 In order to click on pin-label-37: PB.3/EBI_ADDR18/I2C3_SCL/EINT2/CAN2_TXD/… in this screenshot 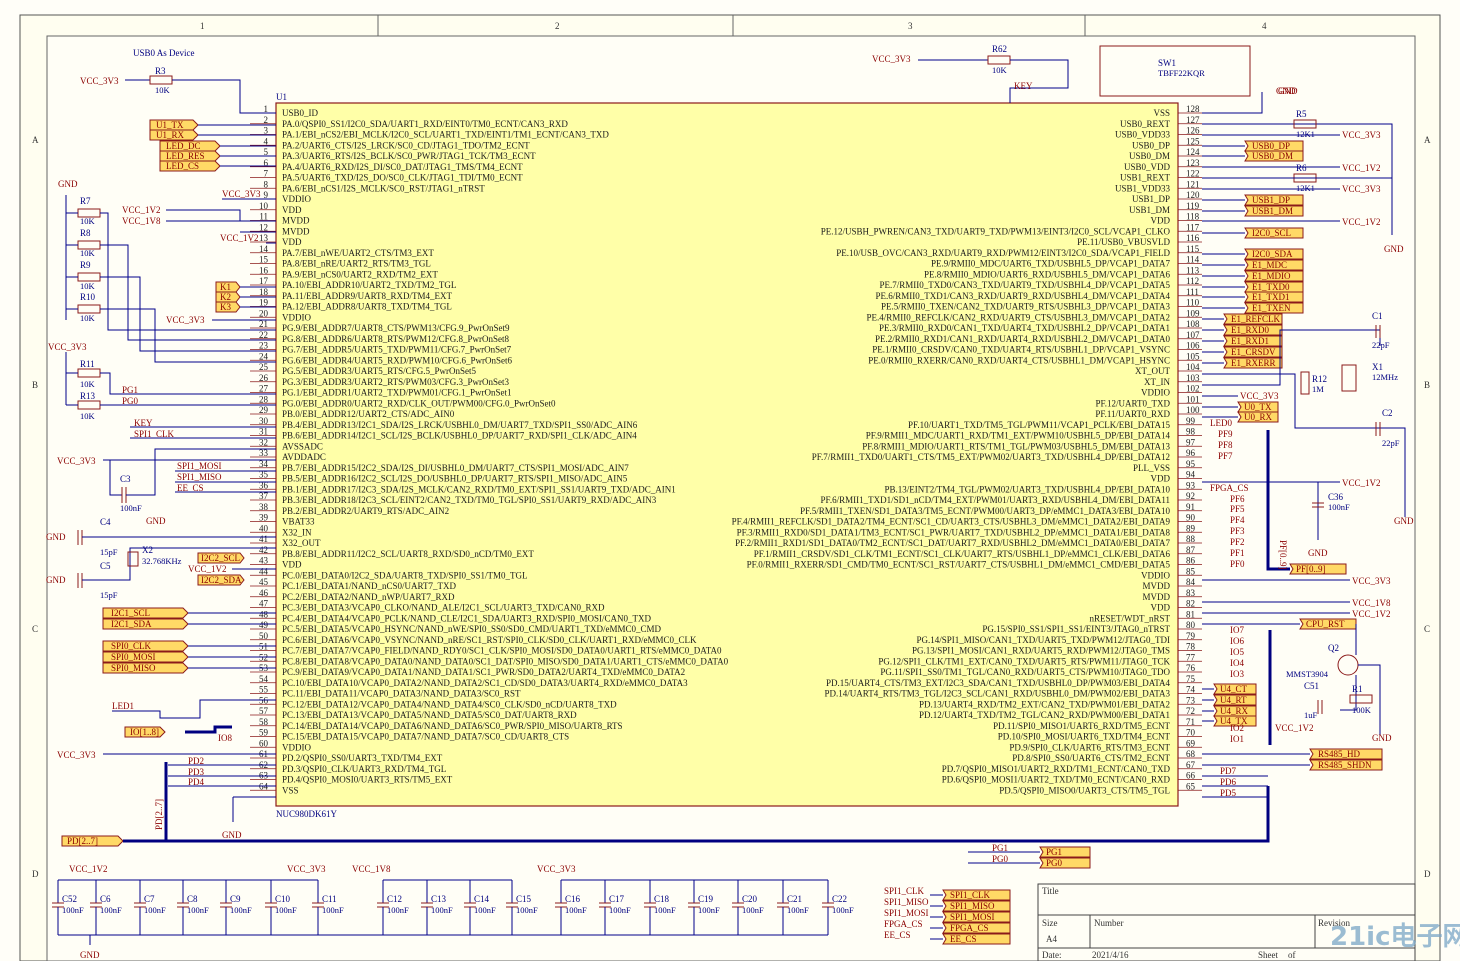, I will do `click(469, 500)`.